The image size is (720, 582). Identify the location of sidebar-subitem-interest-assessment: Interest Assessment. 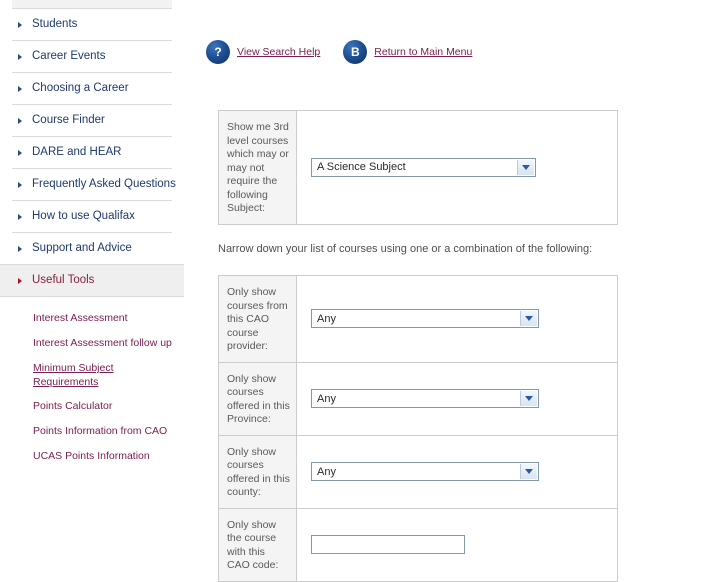
(92, 323).